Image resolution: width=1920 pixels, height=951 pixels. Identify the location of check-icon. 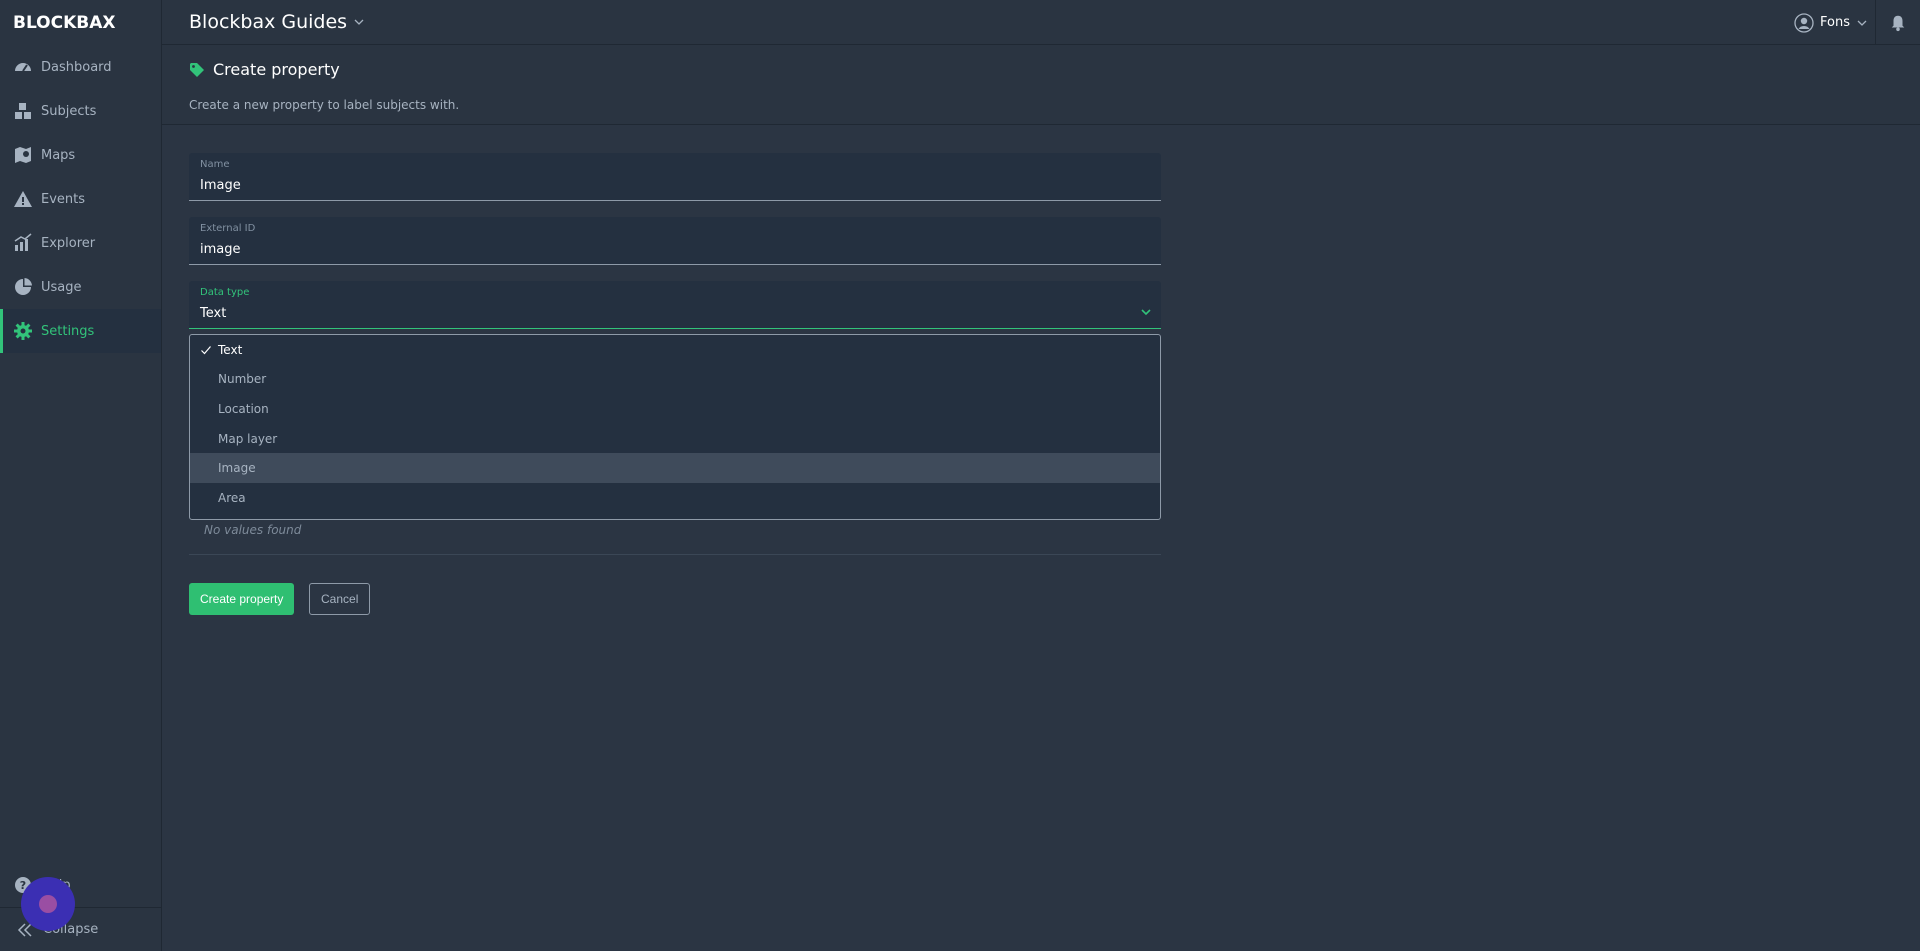
(206, 350).